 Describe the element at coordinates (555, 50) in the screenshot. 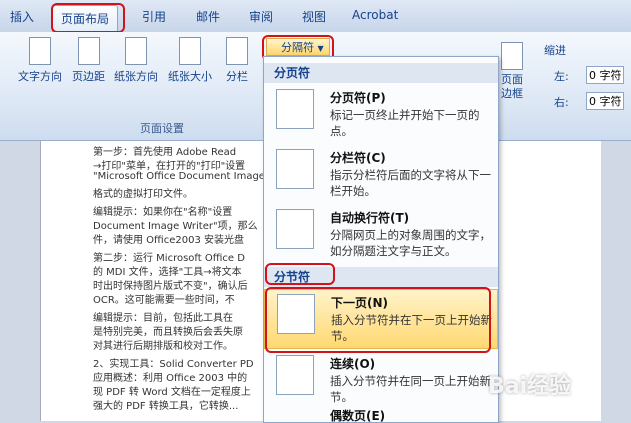

I see `indent-label: 缩进` at that location.